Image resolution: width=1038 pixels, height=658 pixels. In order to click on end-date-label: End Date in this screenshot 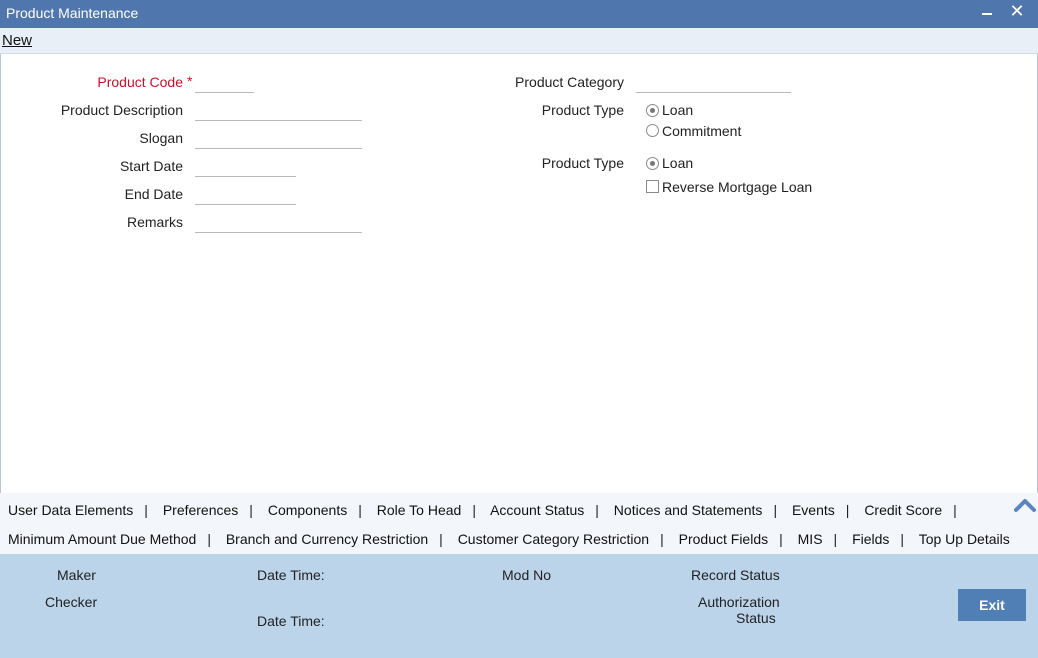, I will do `click(153, 194)`.